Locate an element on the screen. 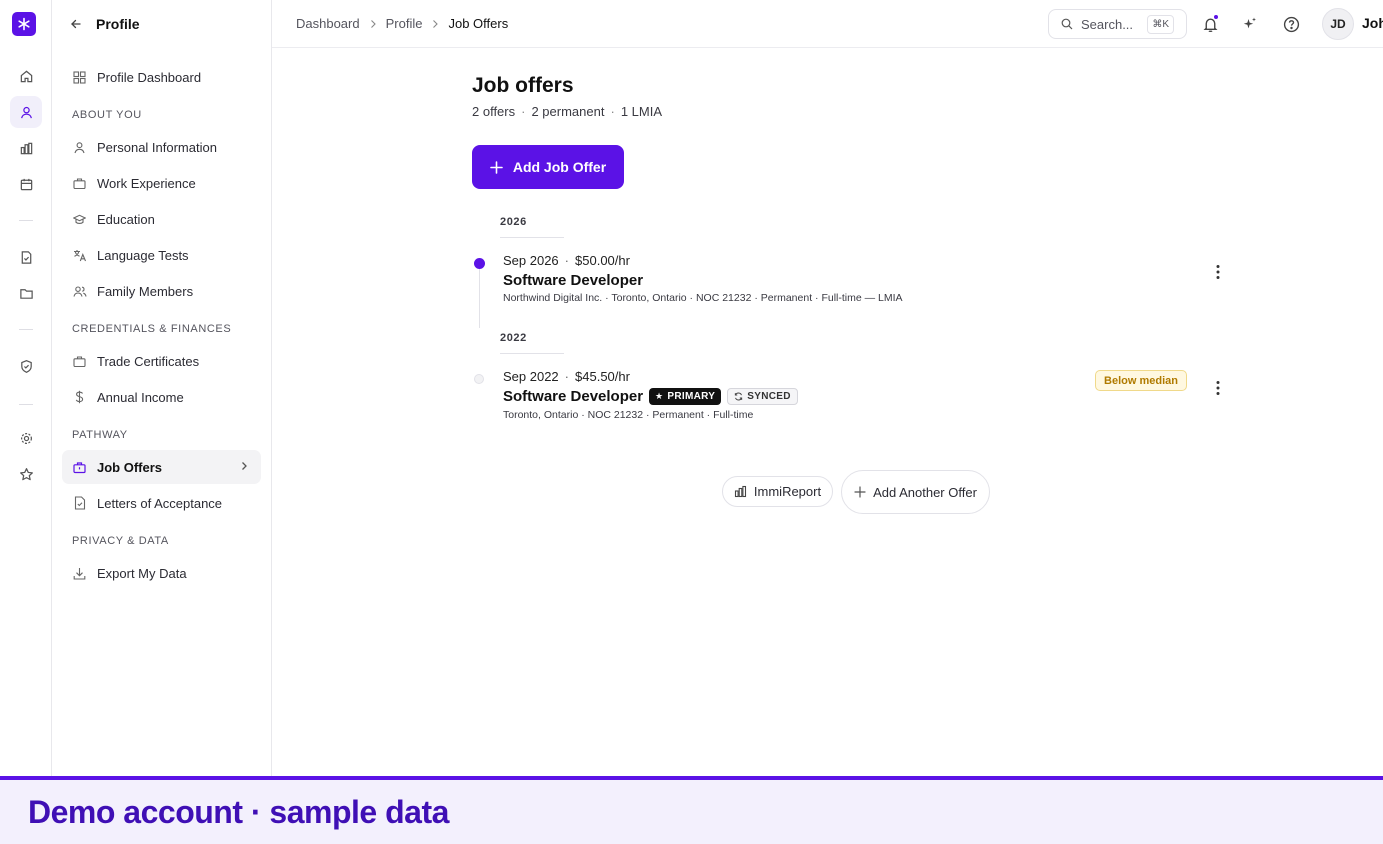  offer-meta: Sep 2026 · $50.00/hr is located at coordinates (566, 260).